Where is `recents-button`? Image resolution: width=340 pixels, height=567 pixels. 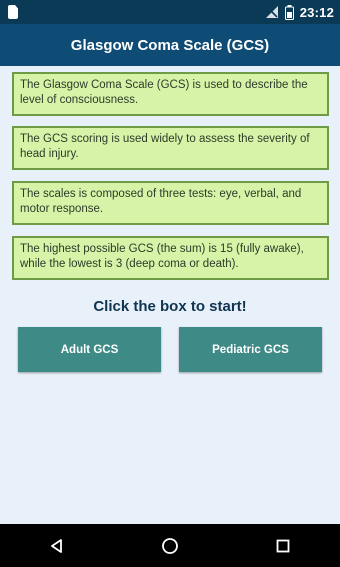 recents-button is located at coordinates (283, 545).